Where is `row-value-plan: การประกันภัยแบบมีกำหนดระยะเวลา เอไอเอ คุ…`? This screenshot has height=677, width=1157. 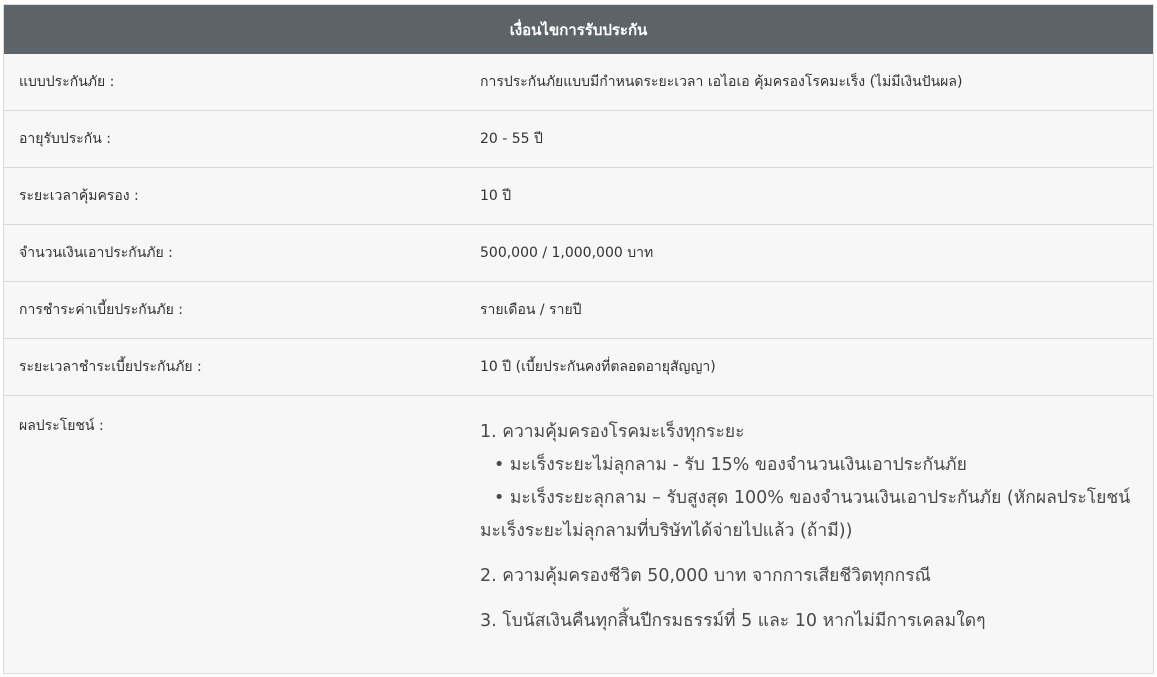 row-value-plan: การประกันภัยแบบมีกำหนดระยะเวลา เอไอเอ คุ… is located at coordinates (721, 82).